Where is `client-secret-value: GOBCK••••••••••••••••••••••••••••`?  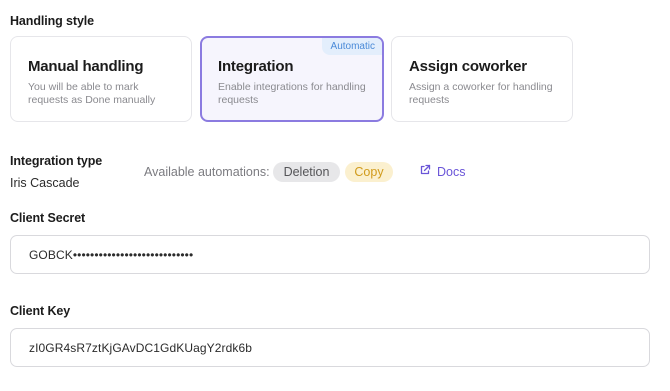
client-secret-value: GOBCK•••••••••••••••••••••••••••• is located at coordinates (111, 254).